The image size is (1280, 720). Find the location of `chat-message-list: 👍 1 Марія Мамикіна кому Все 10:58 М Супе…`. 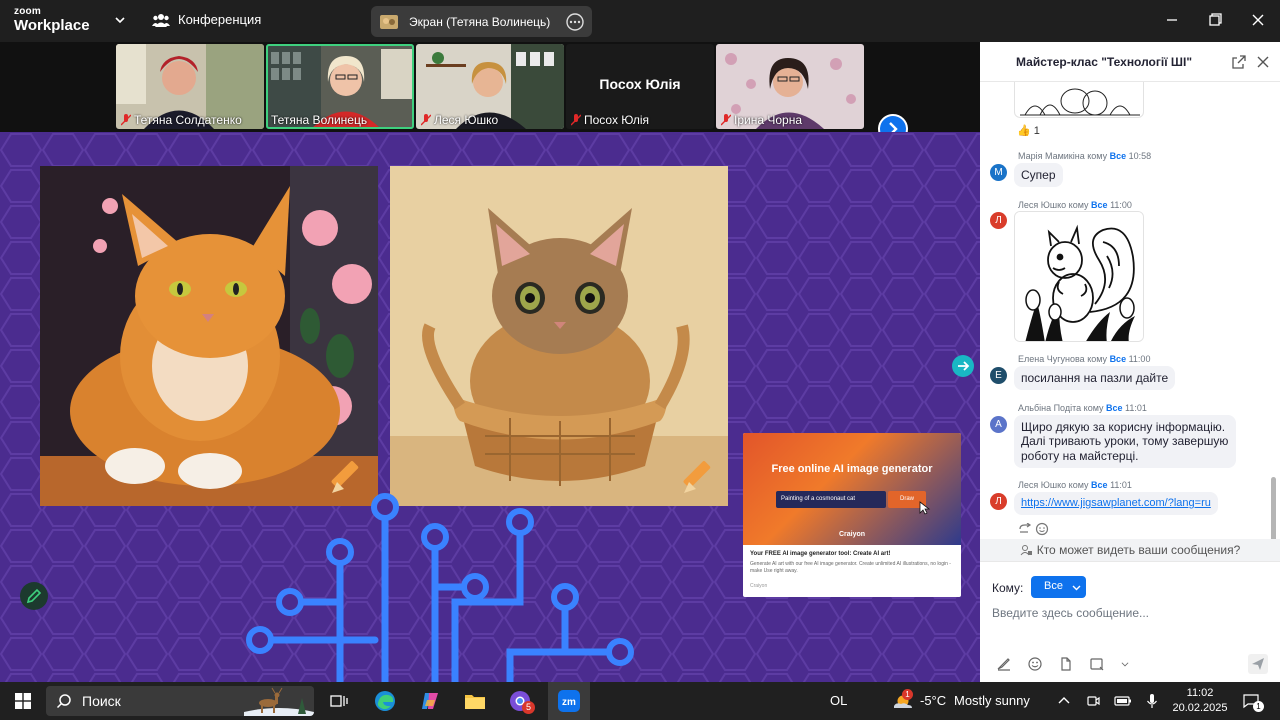

chat-message-list: 👍 1 Марія Мамикіна кому Все 10:58 М Супе… is located at coordinates (1130, 310).